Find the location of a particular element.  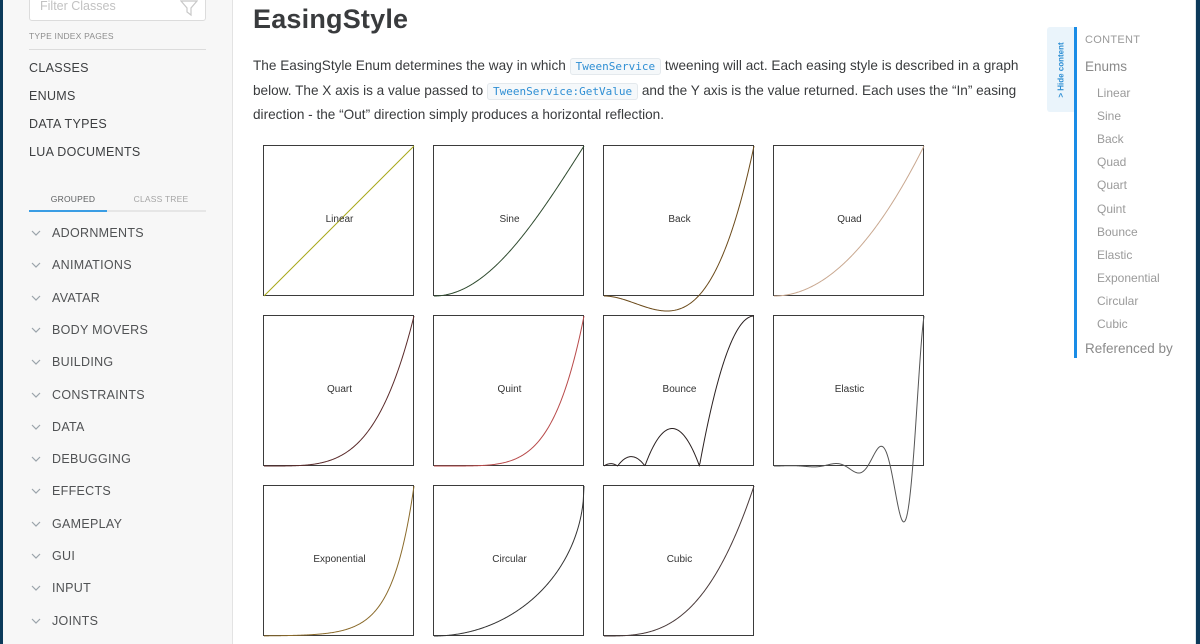

sidebar-group-joints: JOINTS is located at coordinates (63, 621).